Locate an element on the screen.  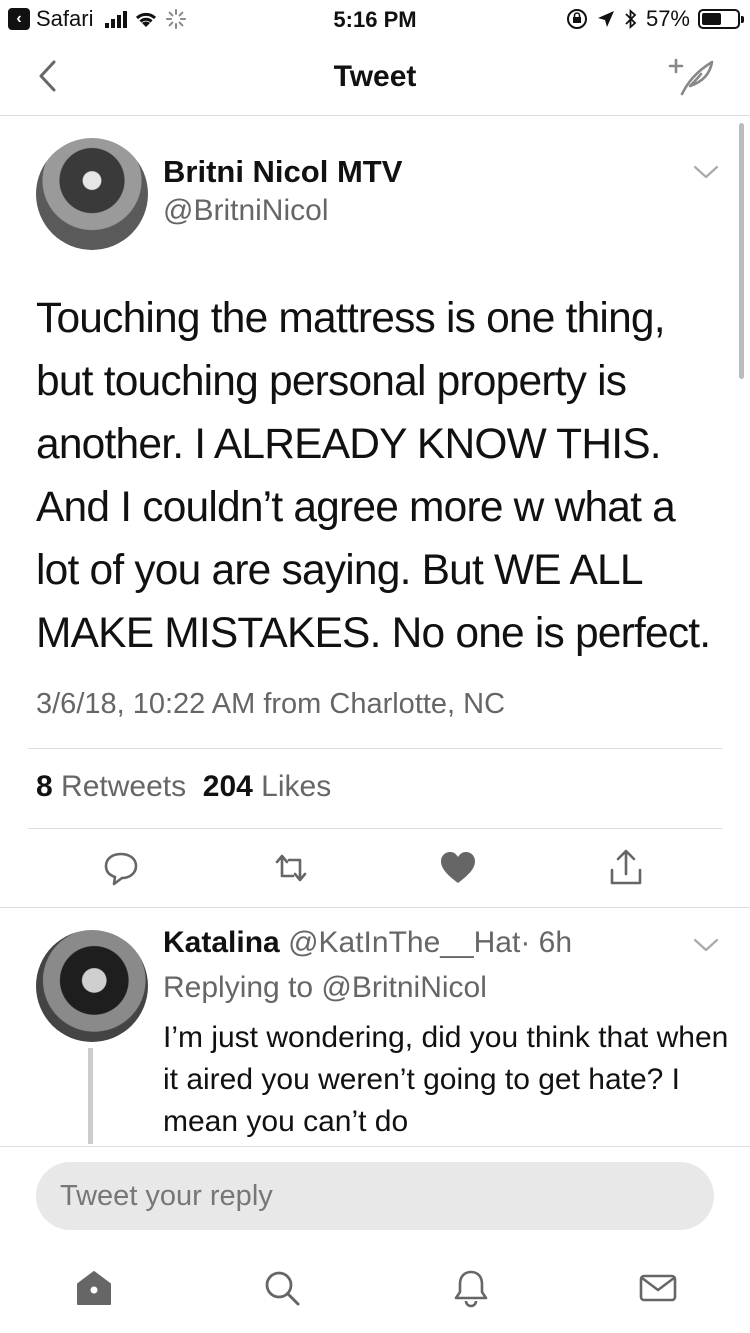
reply-author-name: Katalina is located at coordinates (221, 942).